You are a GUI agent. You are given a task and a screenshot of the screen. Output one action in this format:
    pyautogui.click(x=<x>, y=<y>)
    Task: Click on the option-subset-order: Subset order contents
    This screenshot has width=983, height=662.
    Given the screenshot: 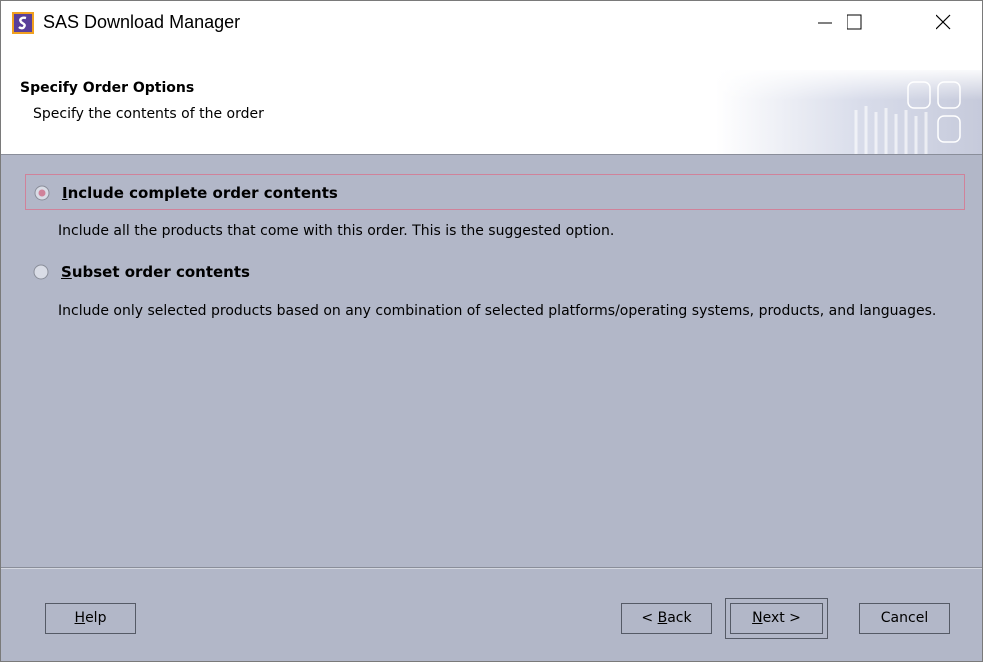 What is the action you would take?
    pyautogui.click(x=495, y=272)
    